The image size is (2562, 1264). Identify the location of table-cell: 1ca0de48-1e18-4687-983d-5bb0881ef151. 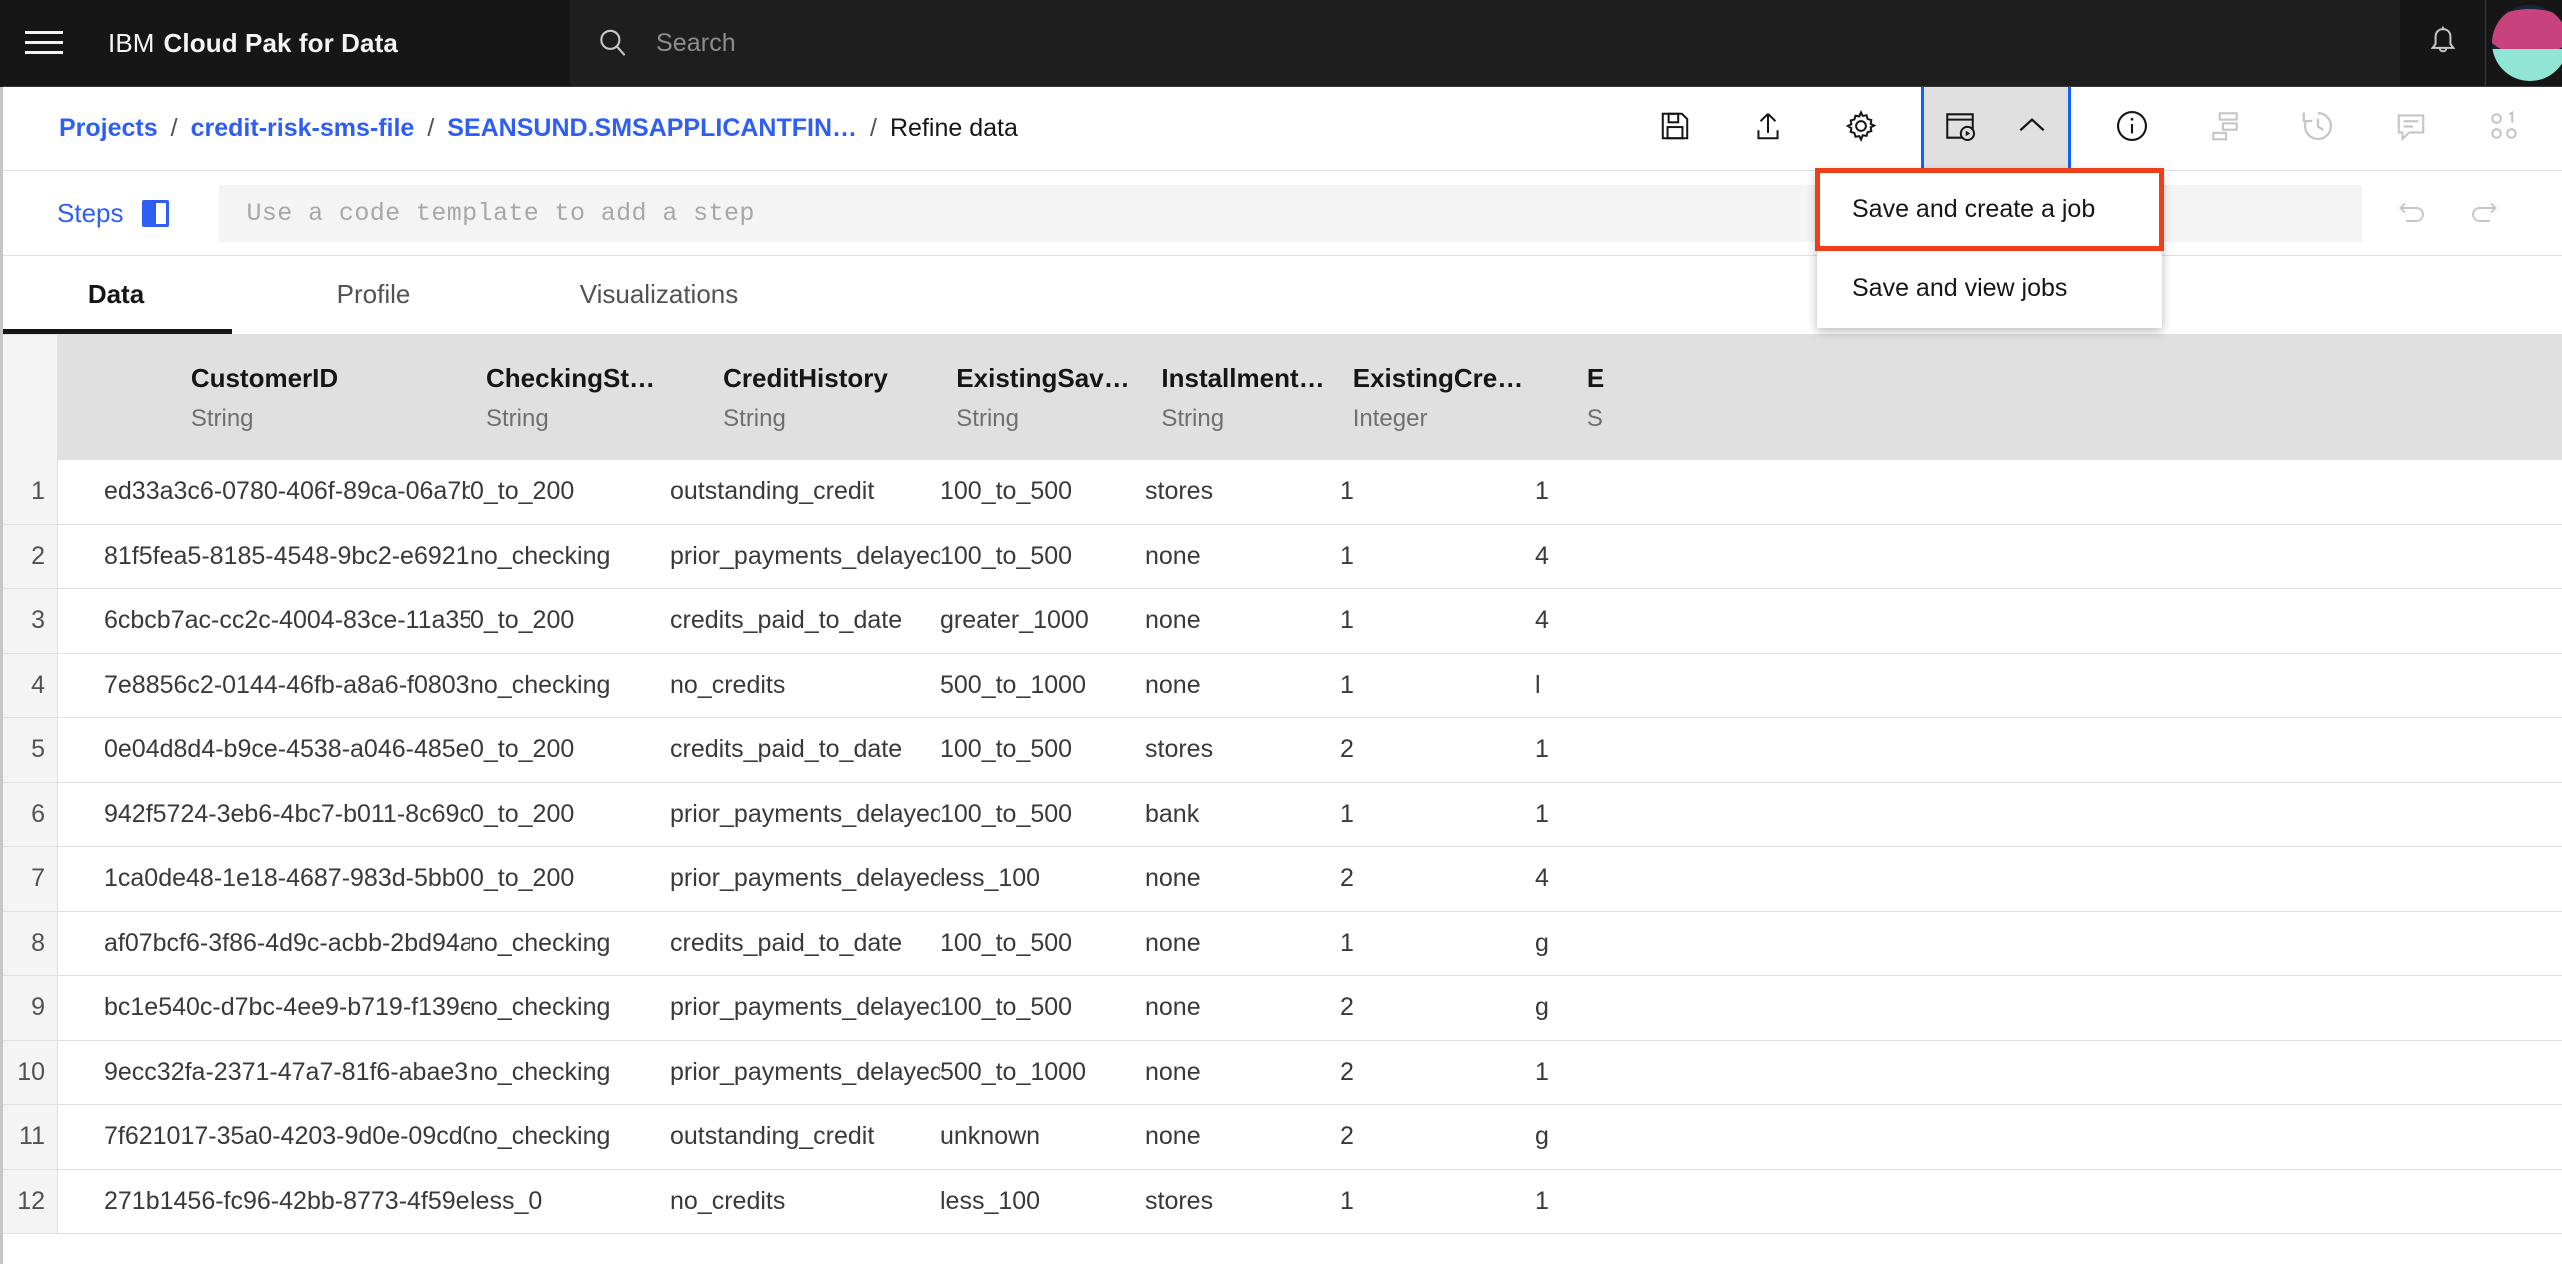
(264, 879).